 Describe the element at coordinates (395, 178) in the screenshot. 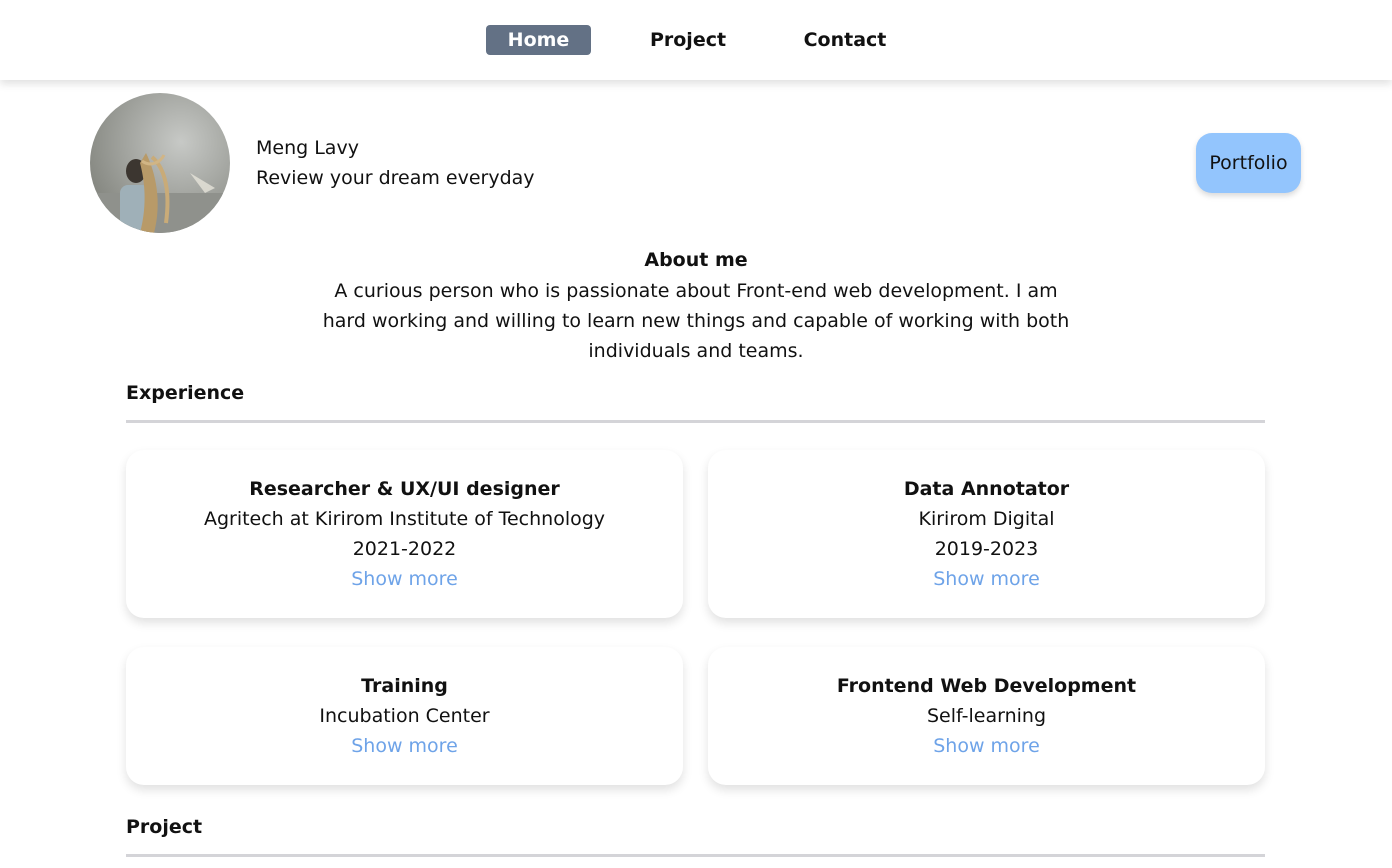

I see `profile-tagline: Review your dream everyday` at that location.